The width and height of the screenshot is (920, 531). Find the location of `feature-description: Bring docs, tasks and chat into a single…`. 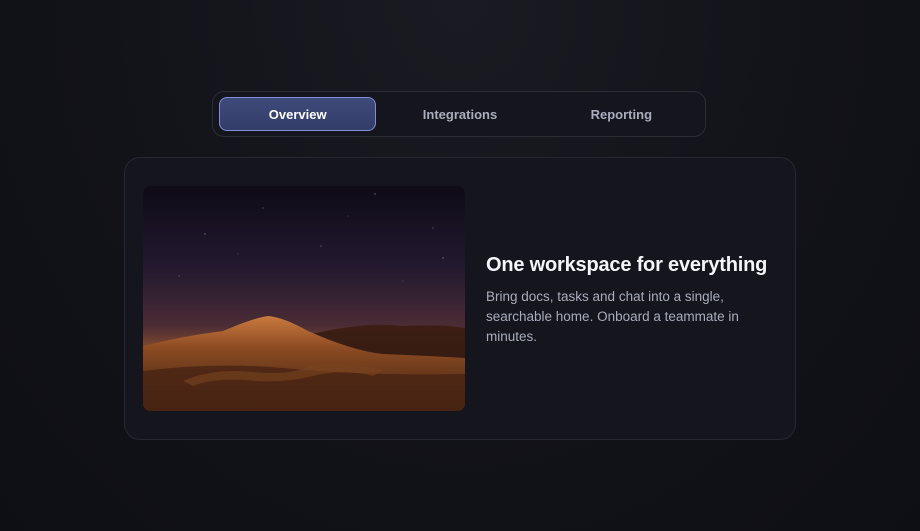

feature-description: Bring docs, tasks and chat into a single… is located at coordinates (612, 316).